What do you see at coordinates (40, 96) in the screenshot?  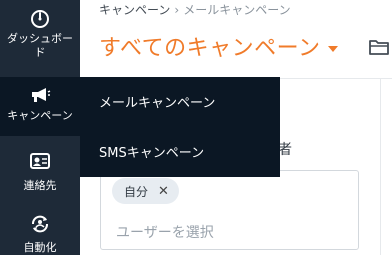 I see `megaphone-icon` at bounding box center [40, 96].